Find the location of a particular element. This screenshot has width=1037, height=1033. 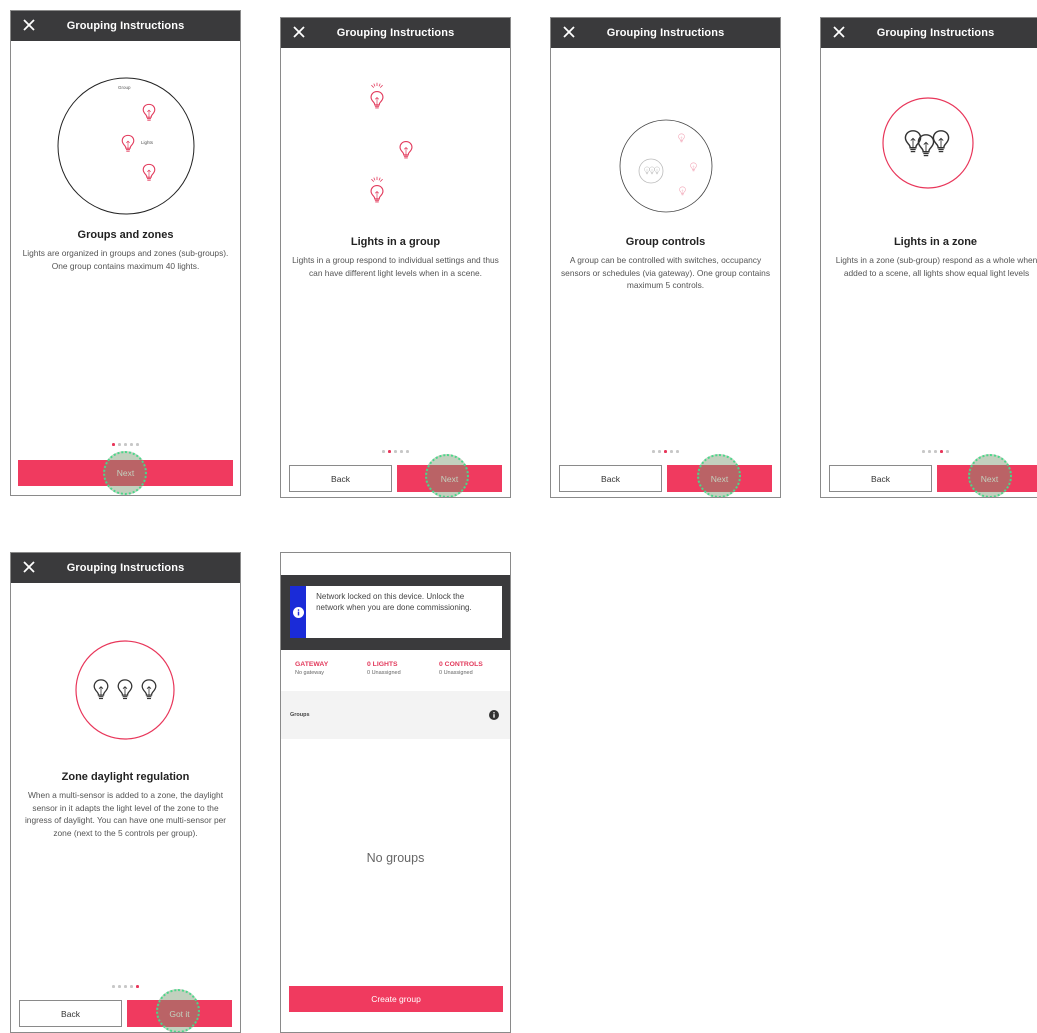

switch-icon is located at coordinates (651, 171).